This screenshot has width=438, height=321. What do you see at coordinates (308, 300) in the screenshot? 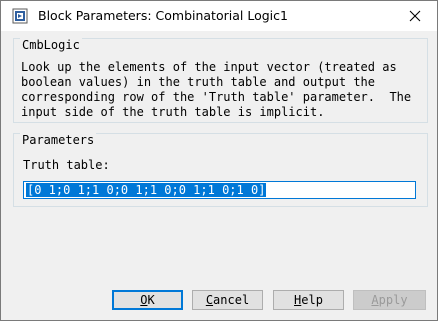
I see `help-button: Help` at bounding box center [308, 300].